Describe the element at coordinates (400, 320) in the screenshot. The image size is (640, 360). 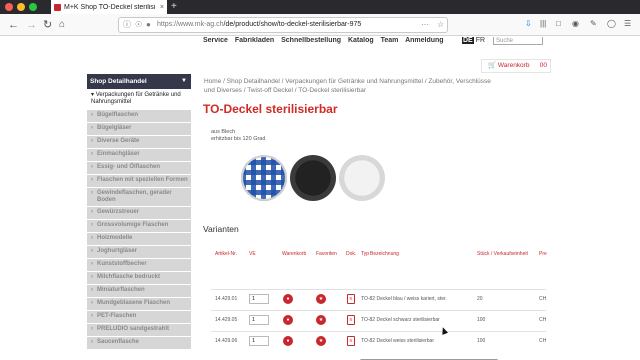
I see `variant-description: TO-82 Deckel schwarz sterilisierbar` at that location.